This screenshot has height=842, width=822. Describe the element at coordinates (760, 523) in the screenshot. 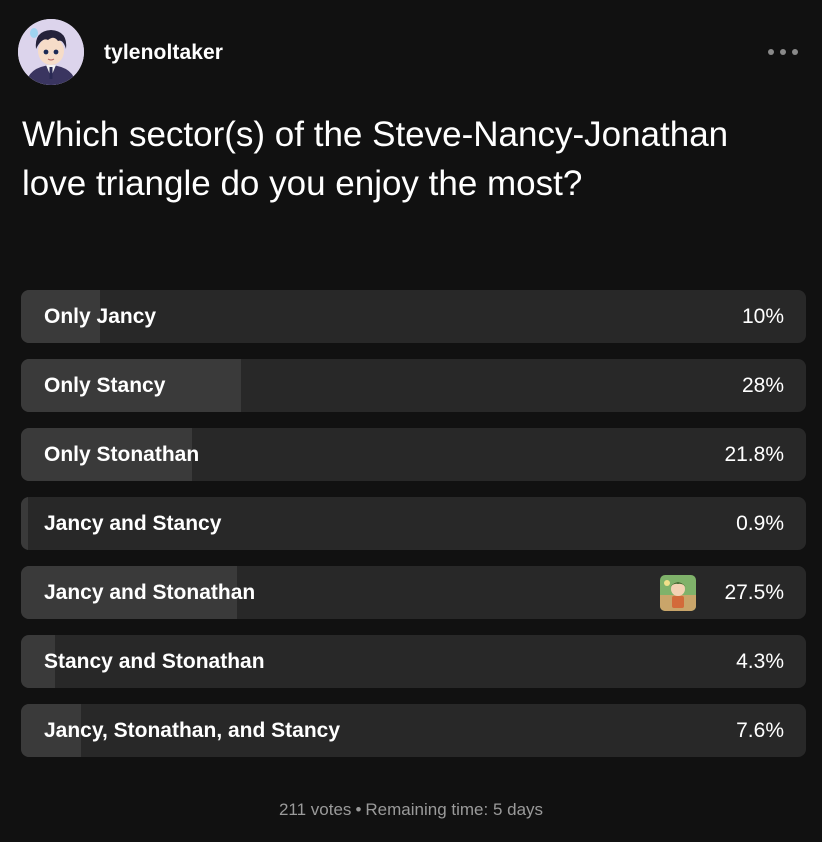

I see `option-percent: 0.9%` at that location.